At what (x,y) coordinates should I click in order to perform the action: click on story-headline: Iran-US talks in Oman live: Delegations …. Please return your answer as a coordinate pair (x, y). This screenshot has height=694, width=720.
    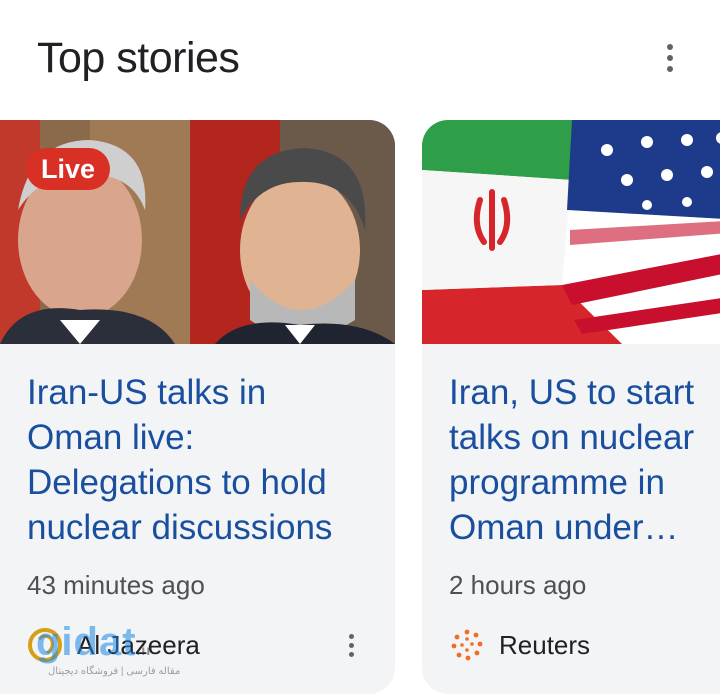
    Looking at the image, I should click on (207, 460).